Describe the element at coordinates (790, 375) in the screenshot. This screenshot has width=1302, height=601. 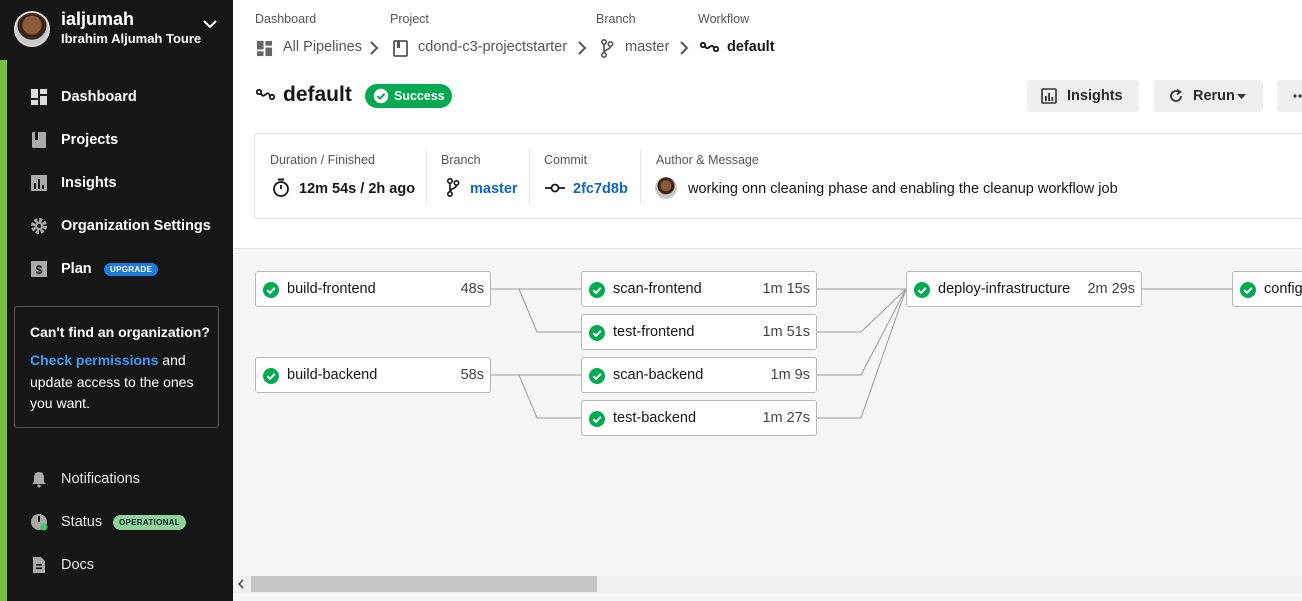
I see `job-duration: 1m 9s` at that location.